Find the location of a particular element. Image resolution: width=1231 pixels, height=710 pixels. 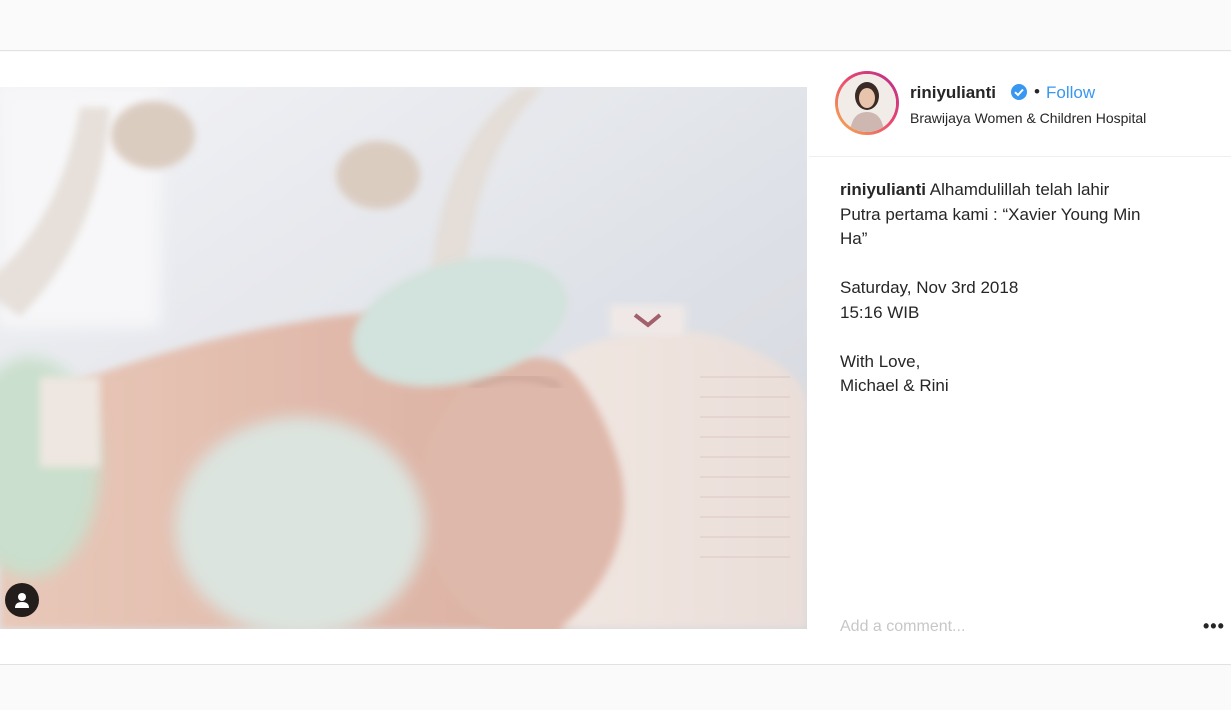

avatar-image is located at coordinates (867, 103).